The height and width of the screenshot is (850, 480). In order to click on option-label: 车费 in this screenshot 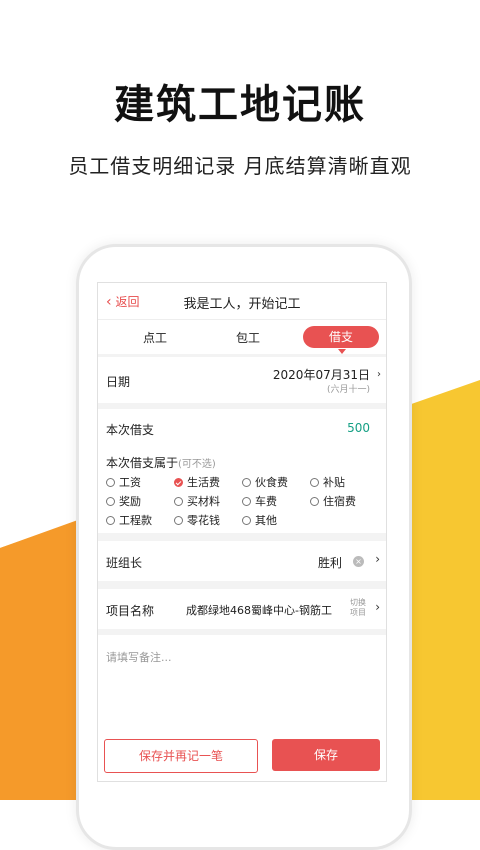, I will do `click(266, 501)`.